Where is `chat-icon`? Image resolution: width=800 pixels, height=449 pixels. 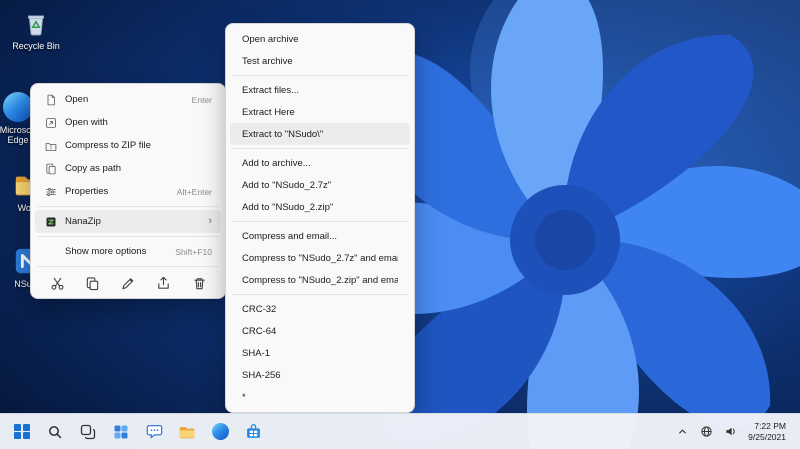
chat-icon is located at coordinates (154, 432).